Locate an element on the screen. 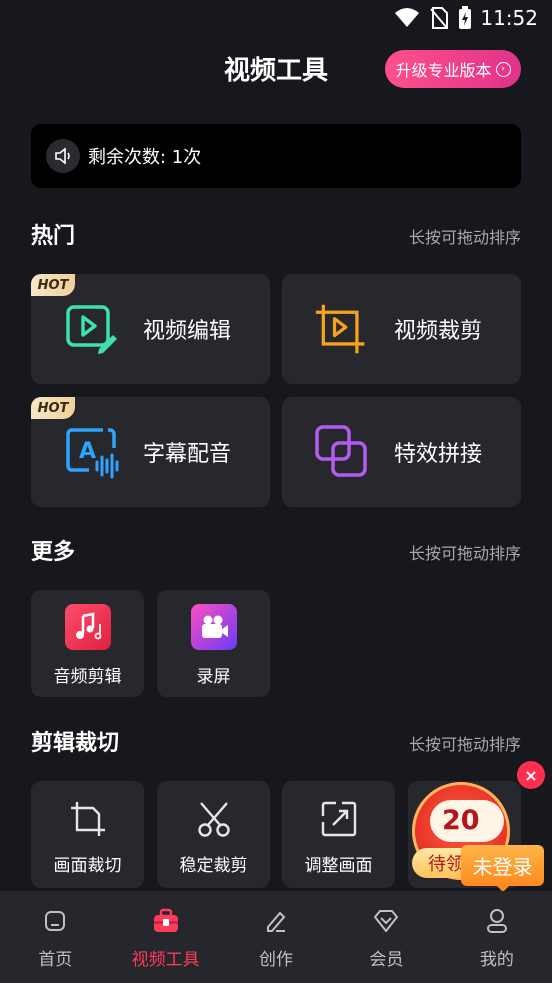  crop-icon is located at coordinates (88, 819).